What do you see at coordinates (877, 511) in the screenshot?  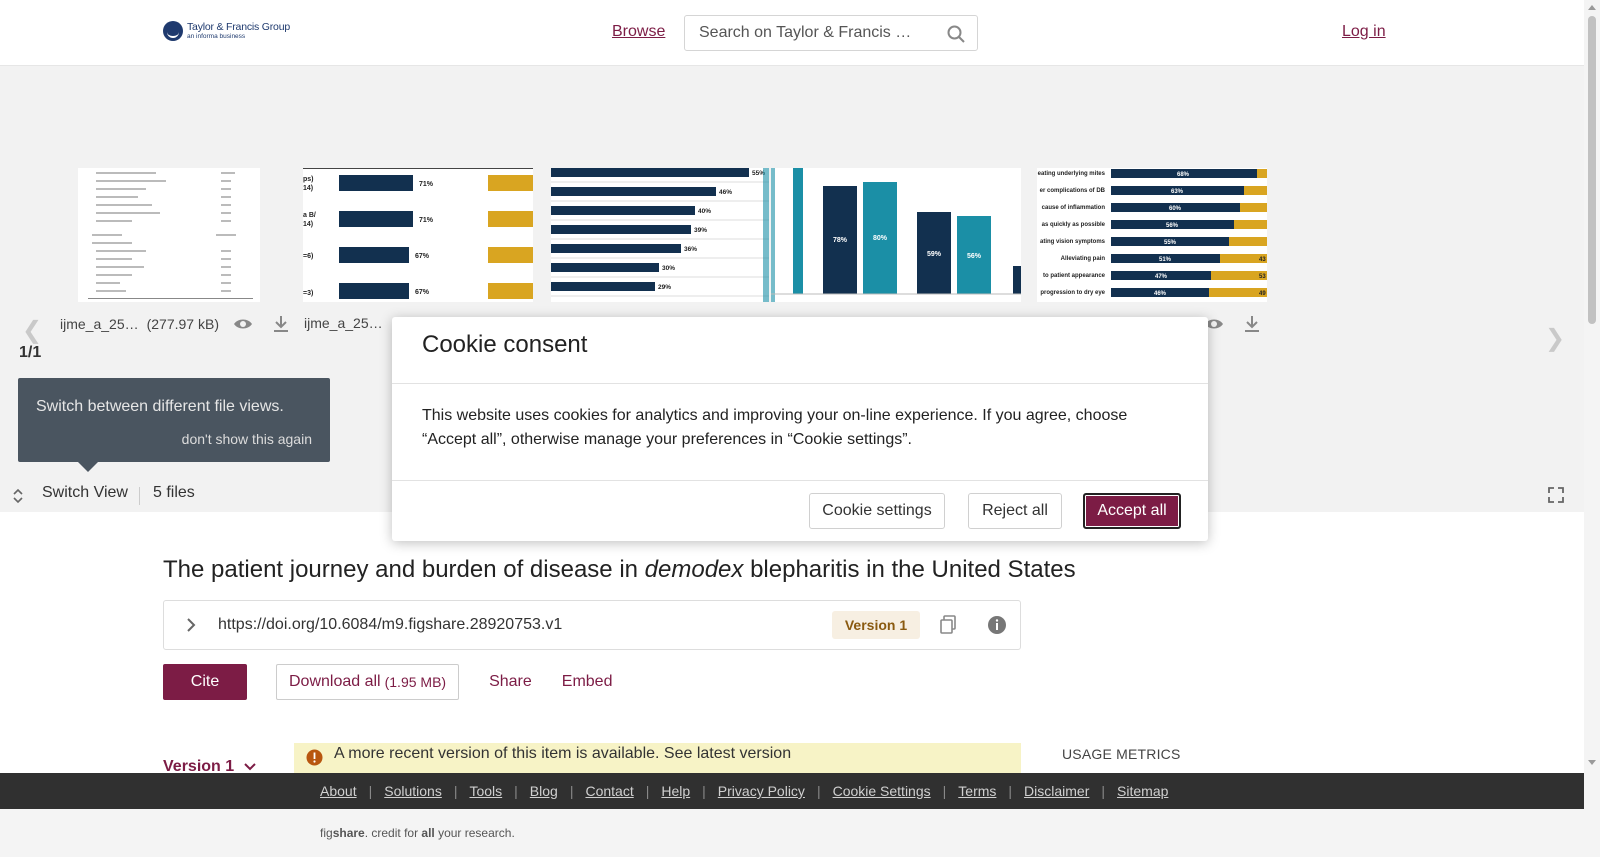 I see `cookie-settings-button: Cookie settings` at bounding box center [877, 511].